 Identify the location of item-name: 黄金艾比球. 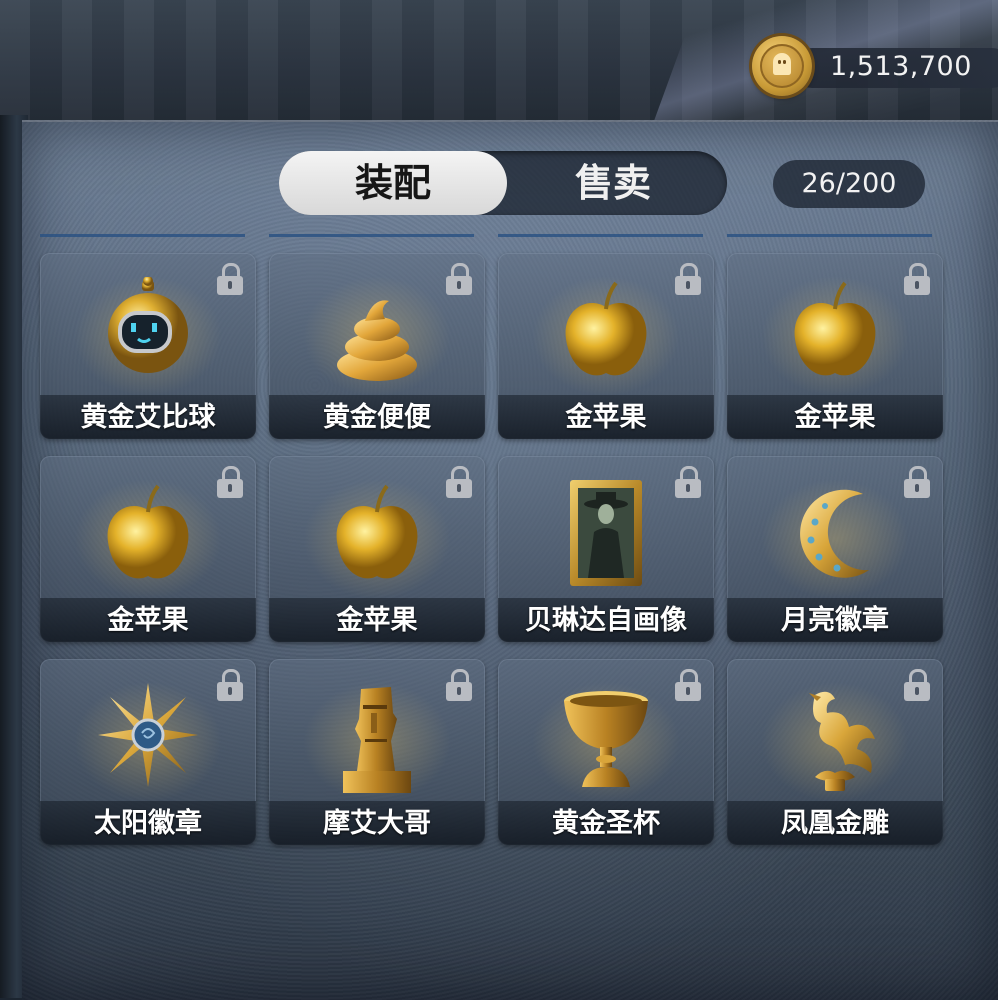
(148, 417).